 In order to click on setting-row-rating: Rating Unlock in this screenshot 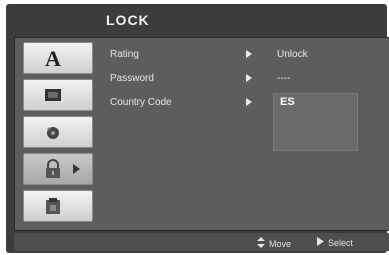, I will do `click(245, 55)`.